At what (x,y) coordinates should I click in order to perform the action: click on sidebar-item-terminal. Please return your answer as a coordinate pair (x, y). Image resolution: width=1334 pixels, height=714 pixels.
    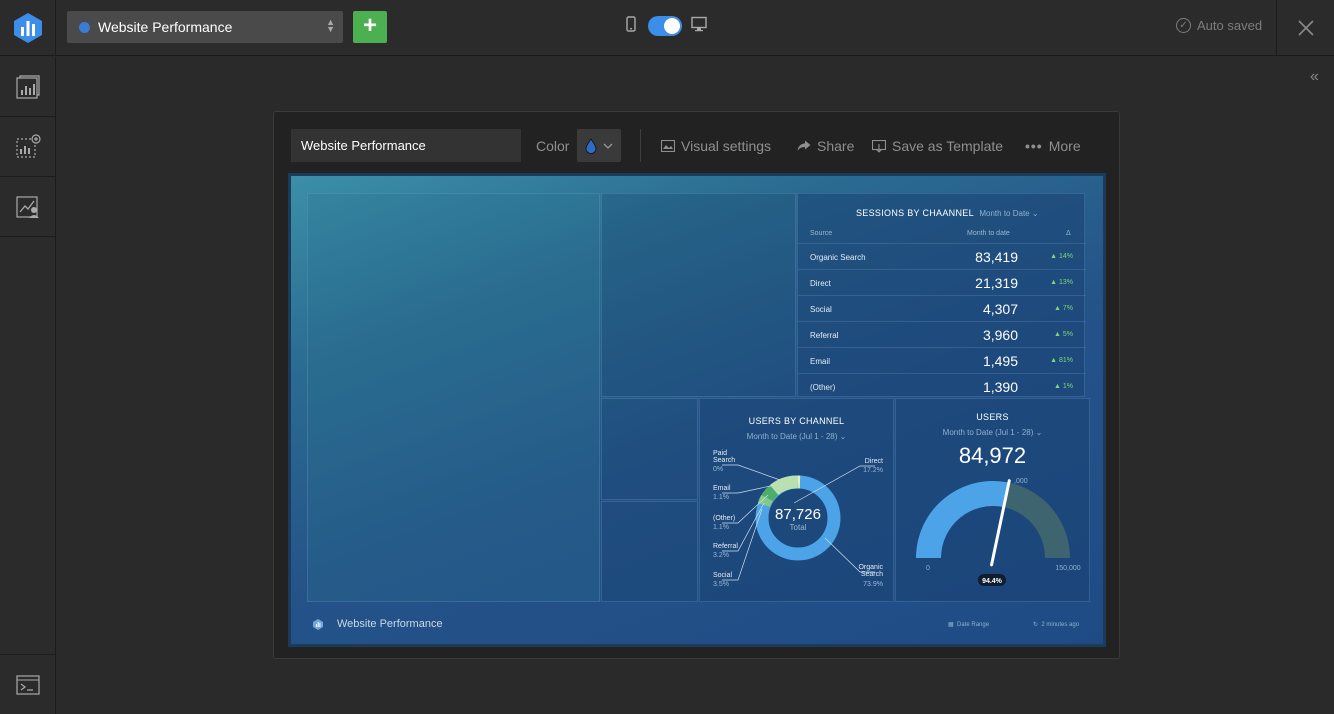
    Looking at the image, I should click on (28, 684).